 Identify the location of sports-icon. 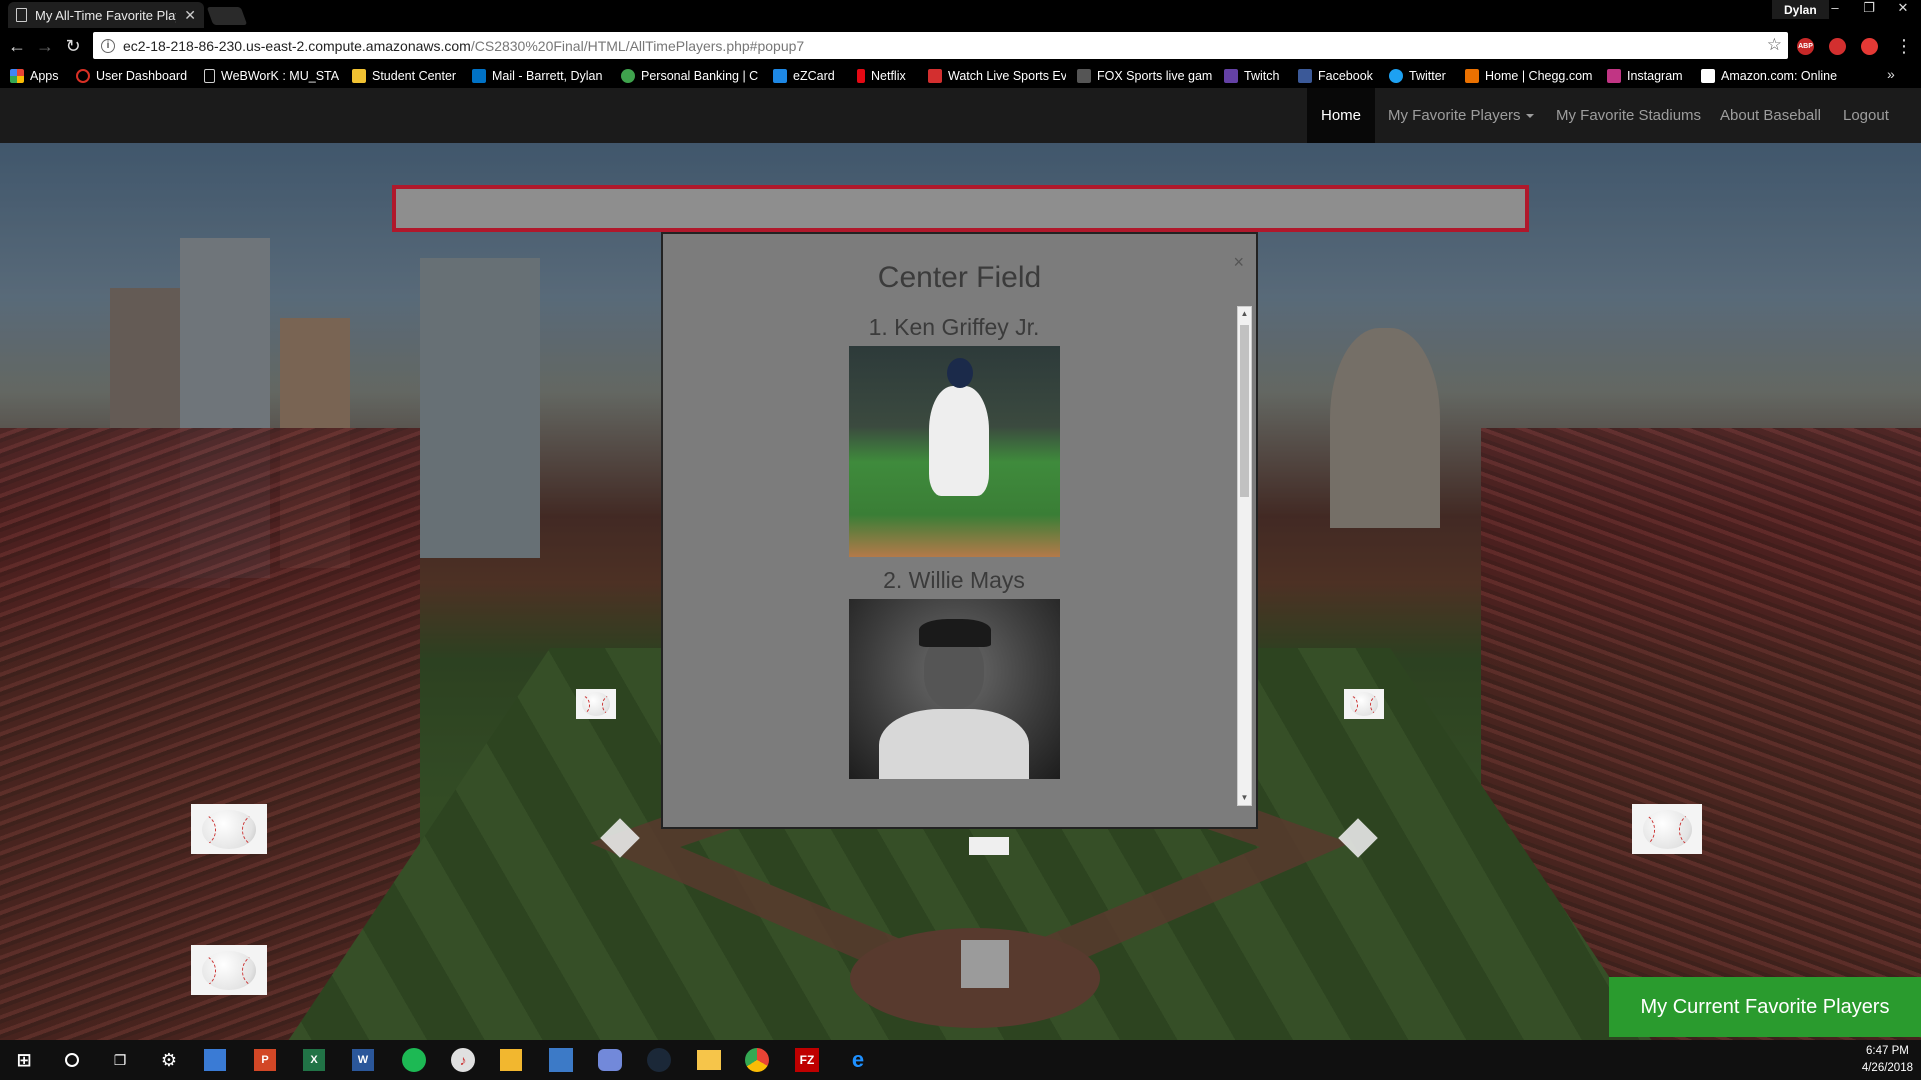
(935, 76).